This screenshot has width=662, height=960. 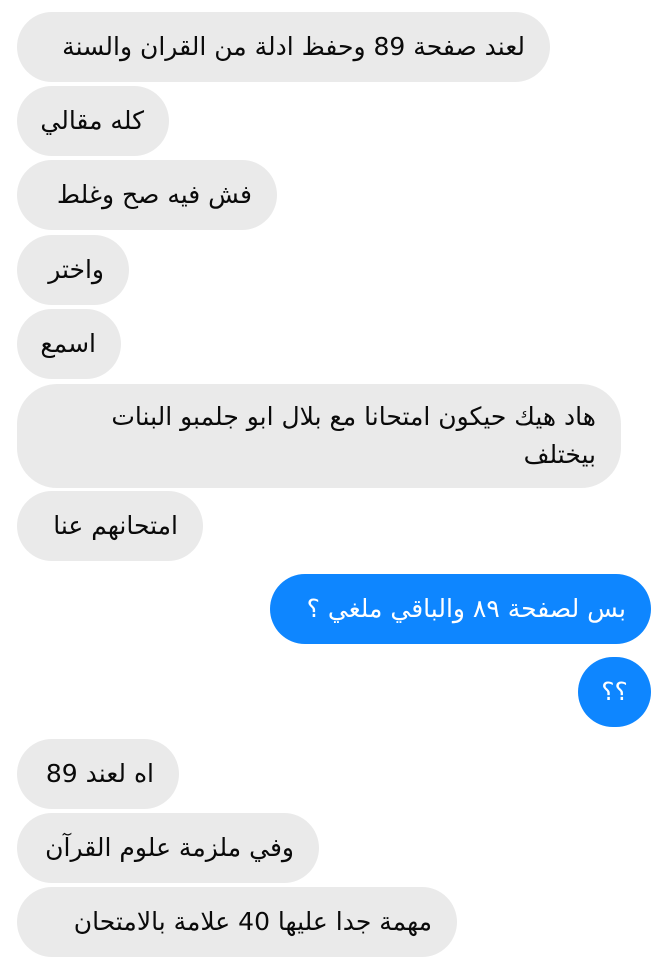 What do you see at coordinates (154, 194) in the screenshot?
I see `message-text: فش فيه صح وغلط` at bounding box center [154, 194].